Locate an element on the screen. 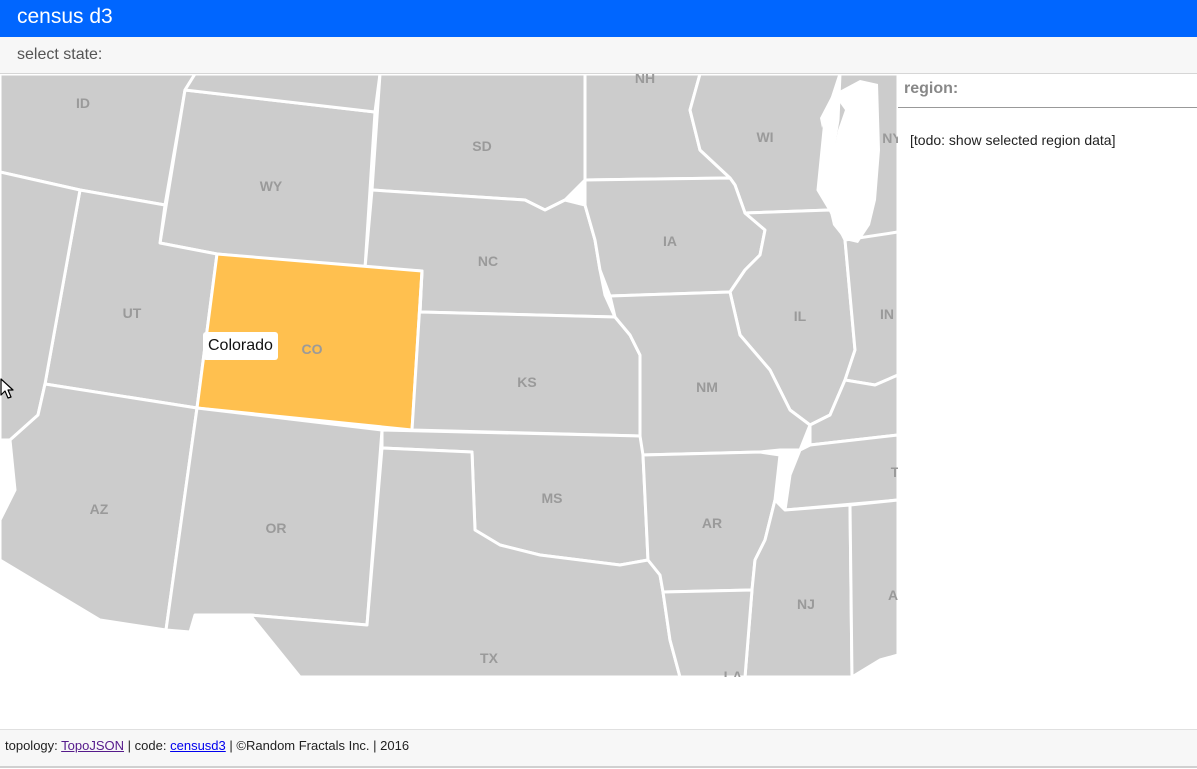 The height and width of the screenshot is (769, 1197). label-ar: AR is located at coordinates (712, 523).